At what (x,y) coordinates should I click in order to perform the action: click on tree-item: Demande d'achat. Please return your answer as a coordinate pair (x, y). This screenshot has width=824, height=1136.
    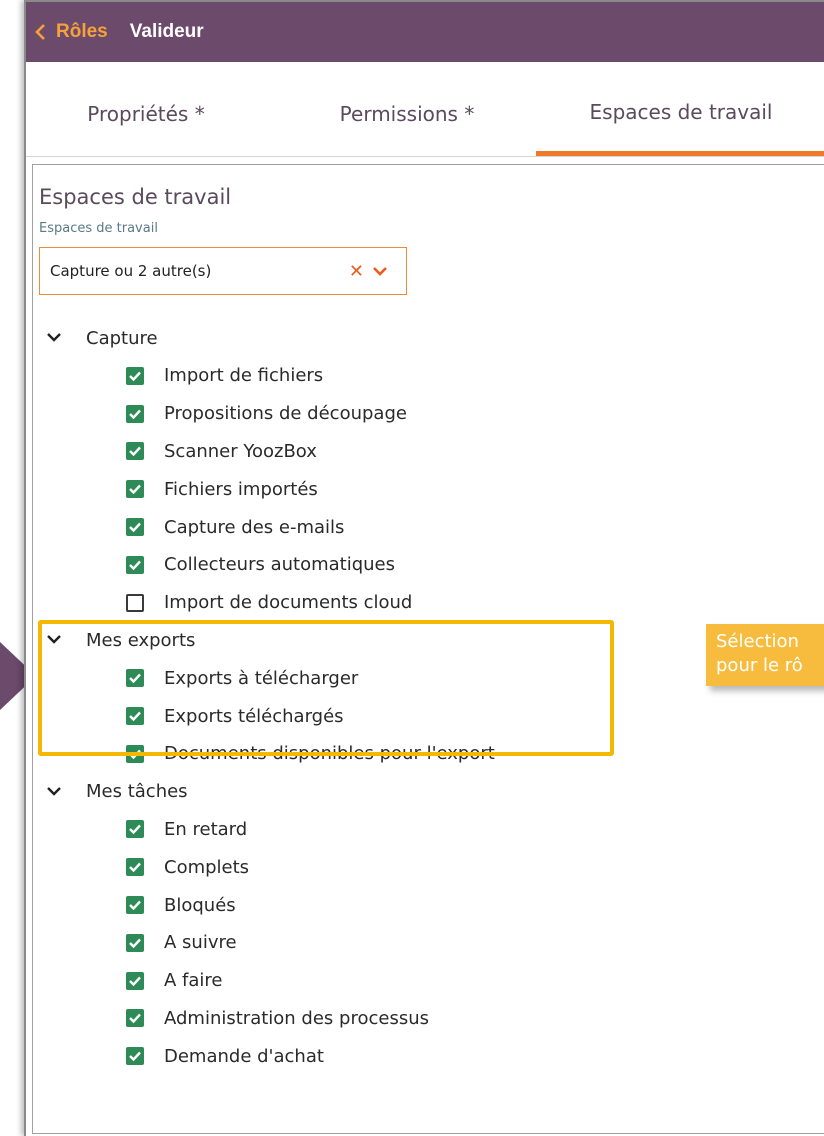
    Looking at the image, I should click on (225, 1056).